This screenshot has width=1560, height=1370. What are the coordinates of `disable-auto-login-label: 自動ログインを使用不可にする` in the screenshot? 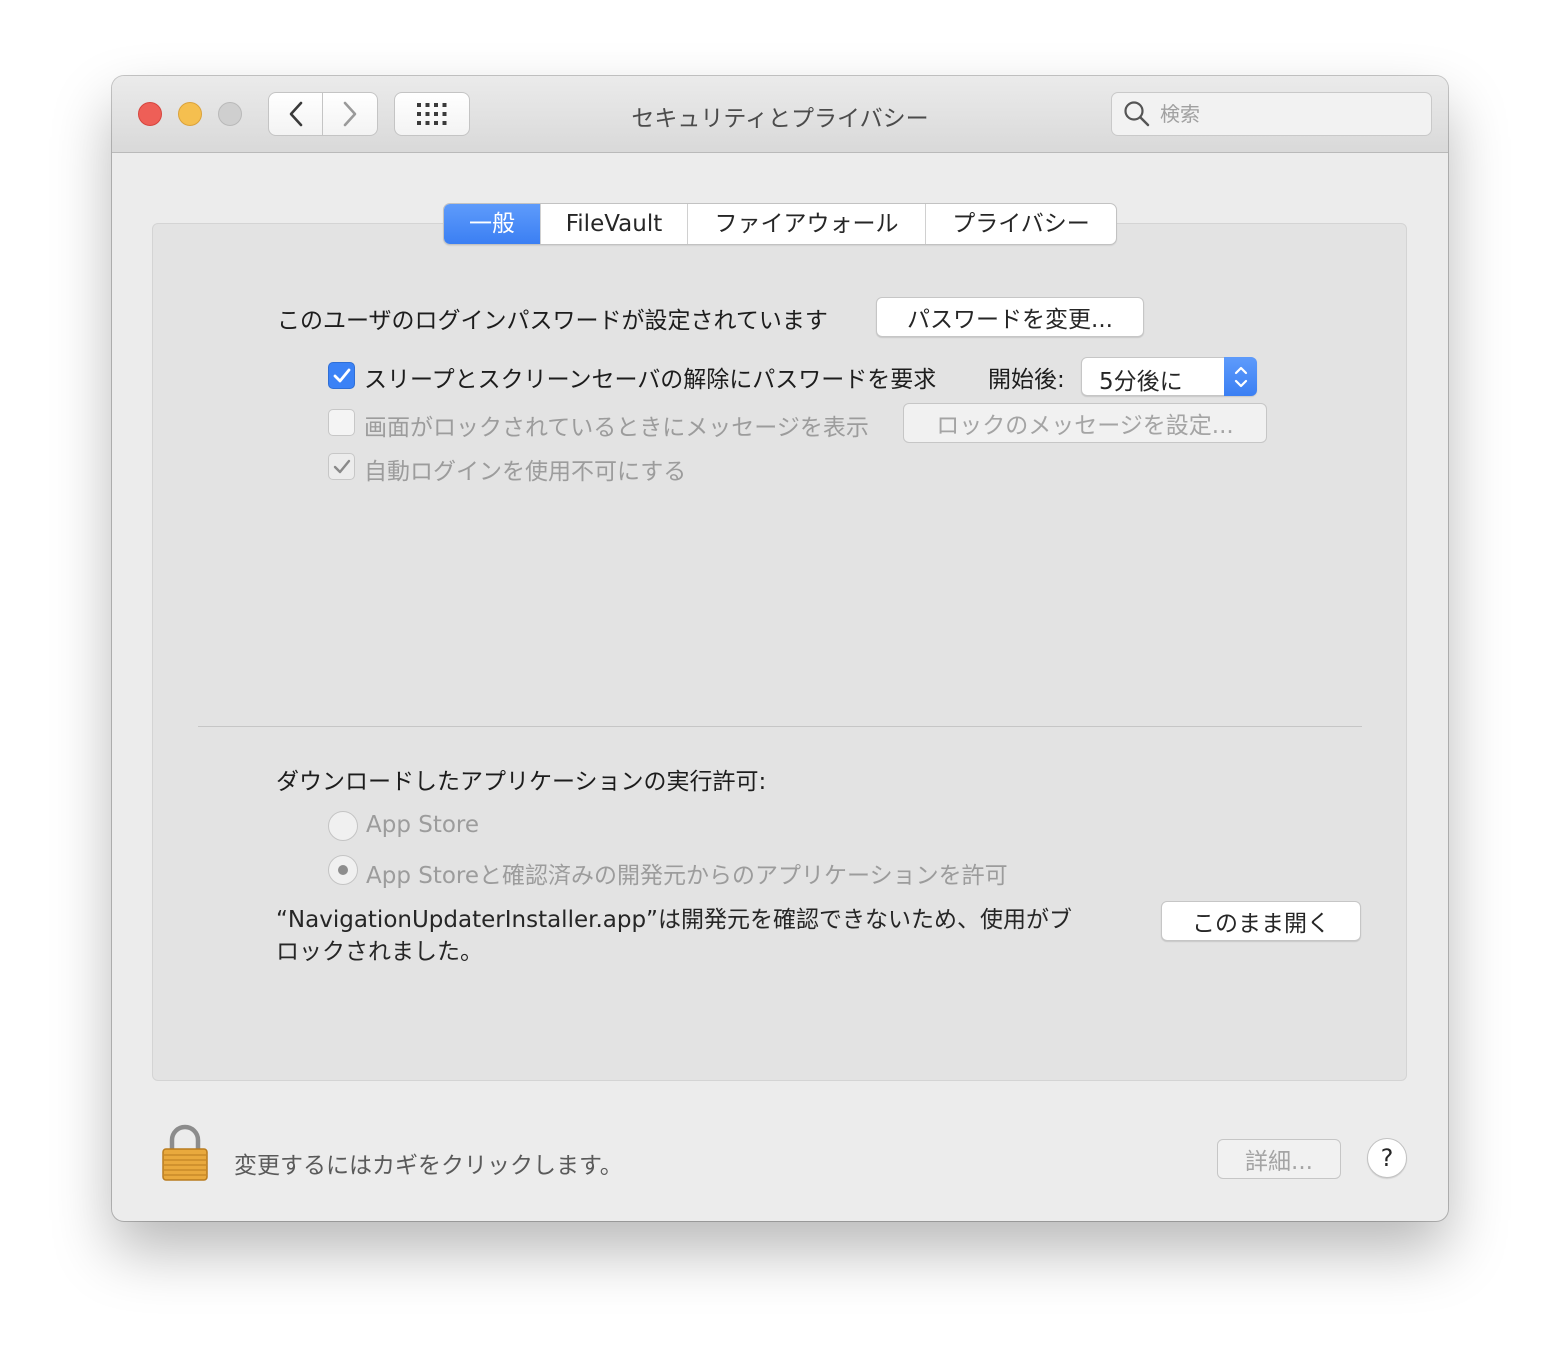 It's located at (525, 472).